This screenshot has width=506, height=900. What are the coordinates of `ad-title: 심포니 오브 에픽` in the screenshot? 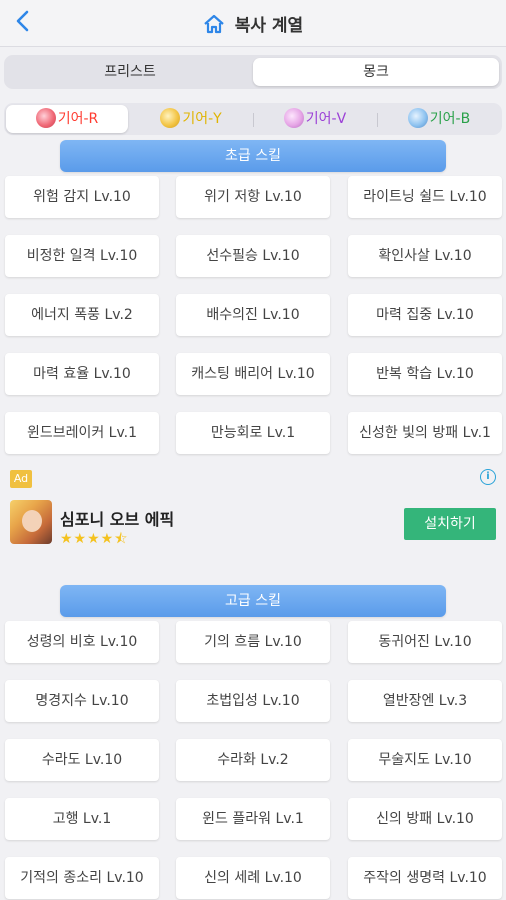 It's located at (117, 518).